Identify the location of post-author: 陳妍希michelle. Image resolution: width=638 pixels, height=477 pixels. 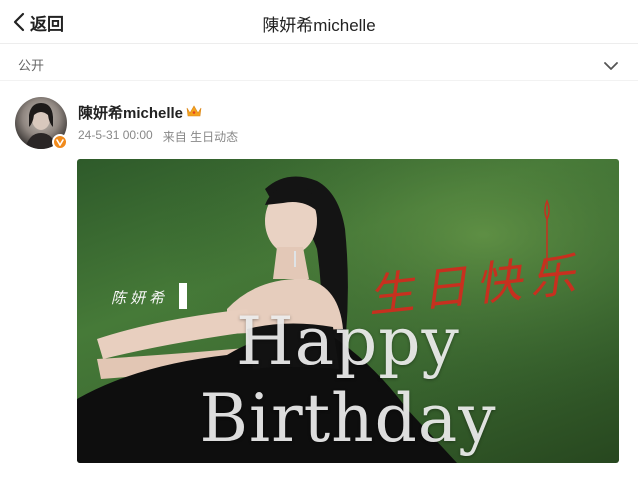
(140, 112).